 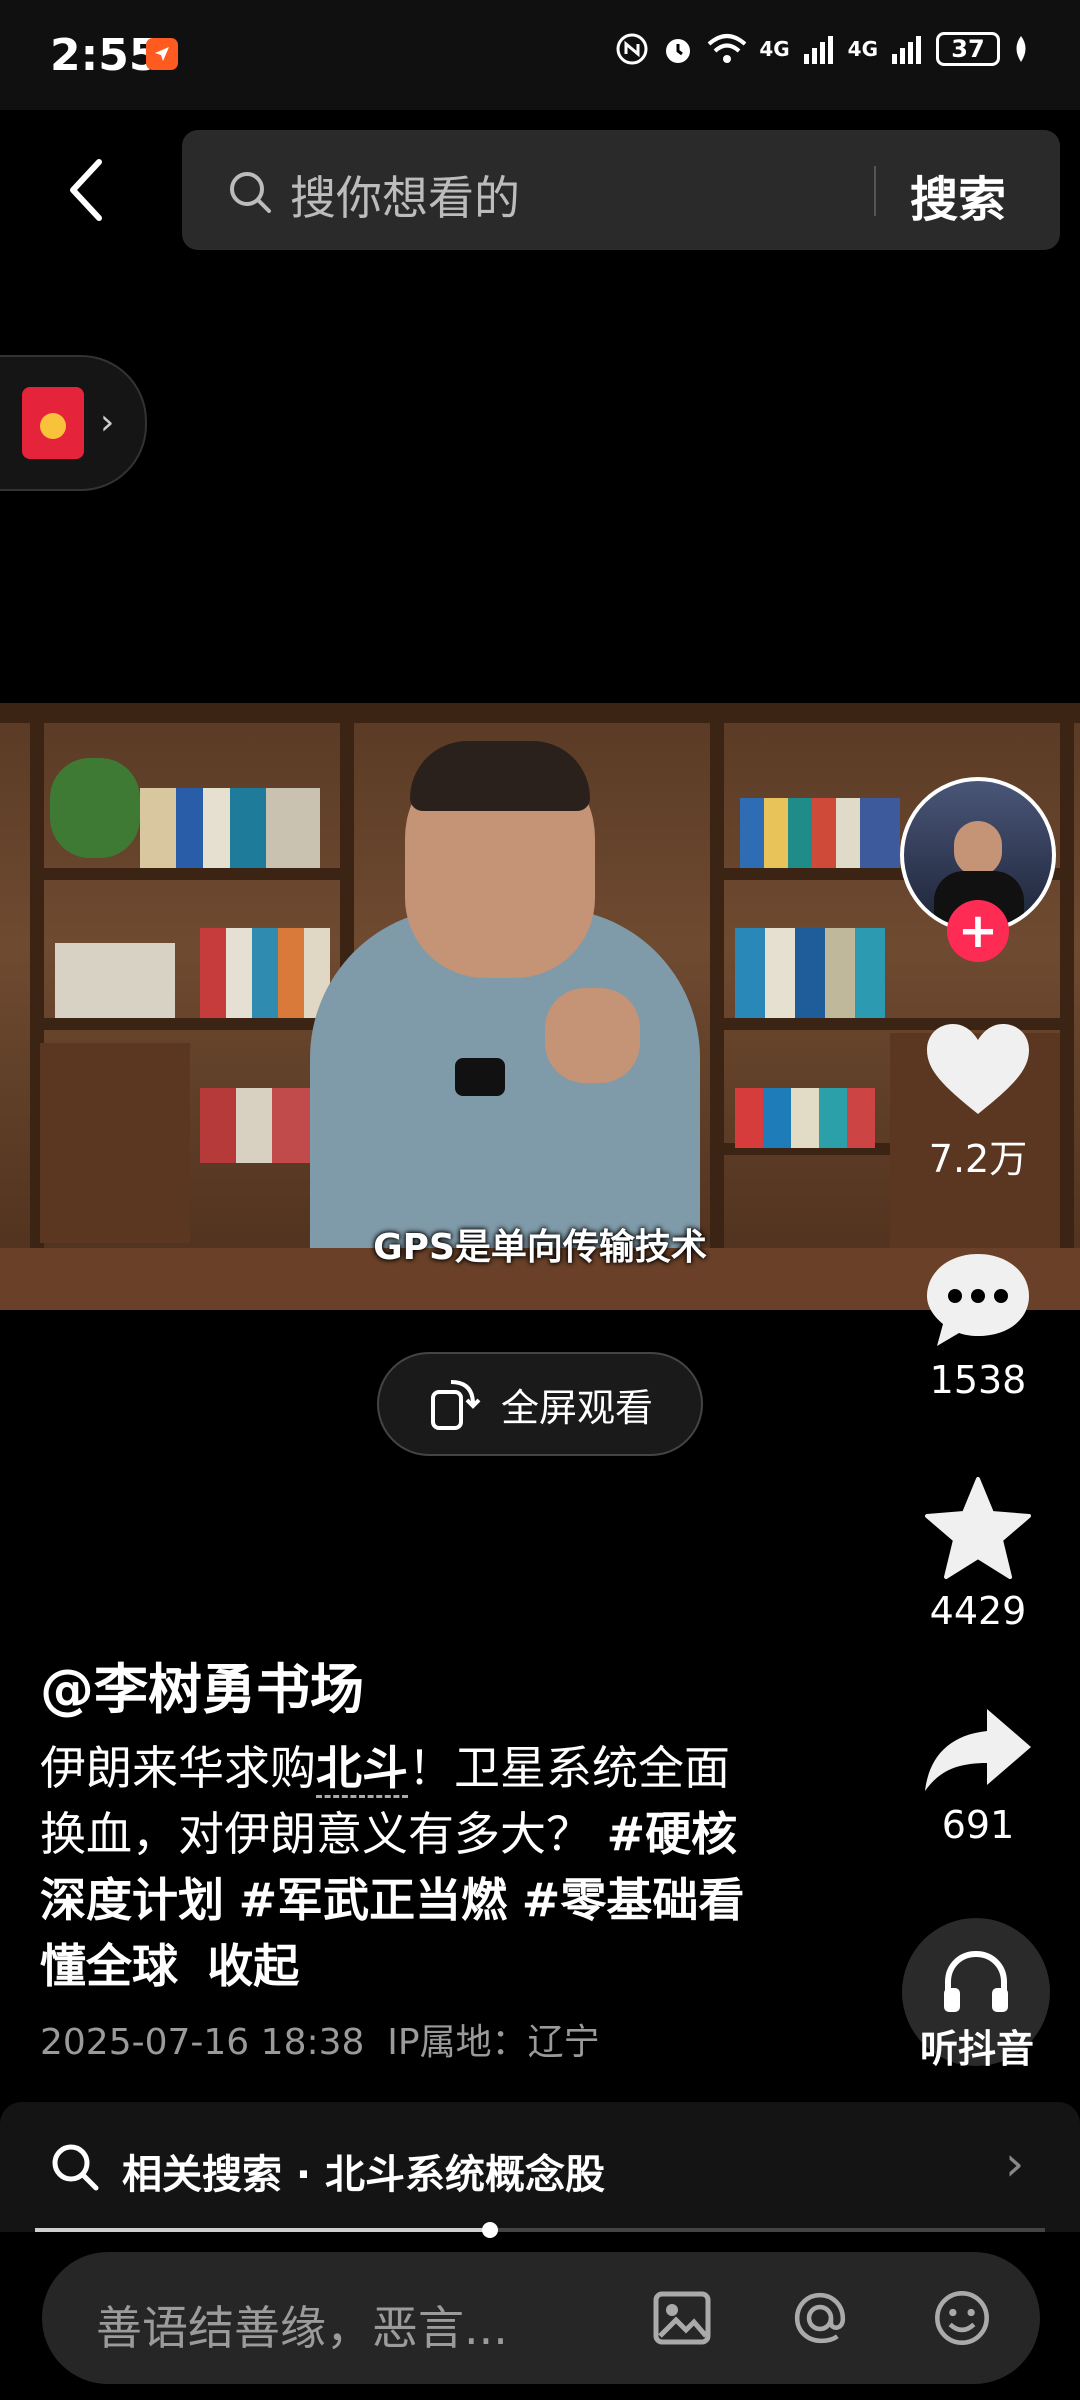 What do you see at coordinates (262, 2230) in the screenshot?
I see `progress-fill` at bounding box center [262, 2230].